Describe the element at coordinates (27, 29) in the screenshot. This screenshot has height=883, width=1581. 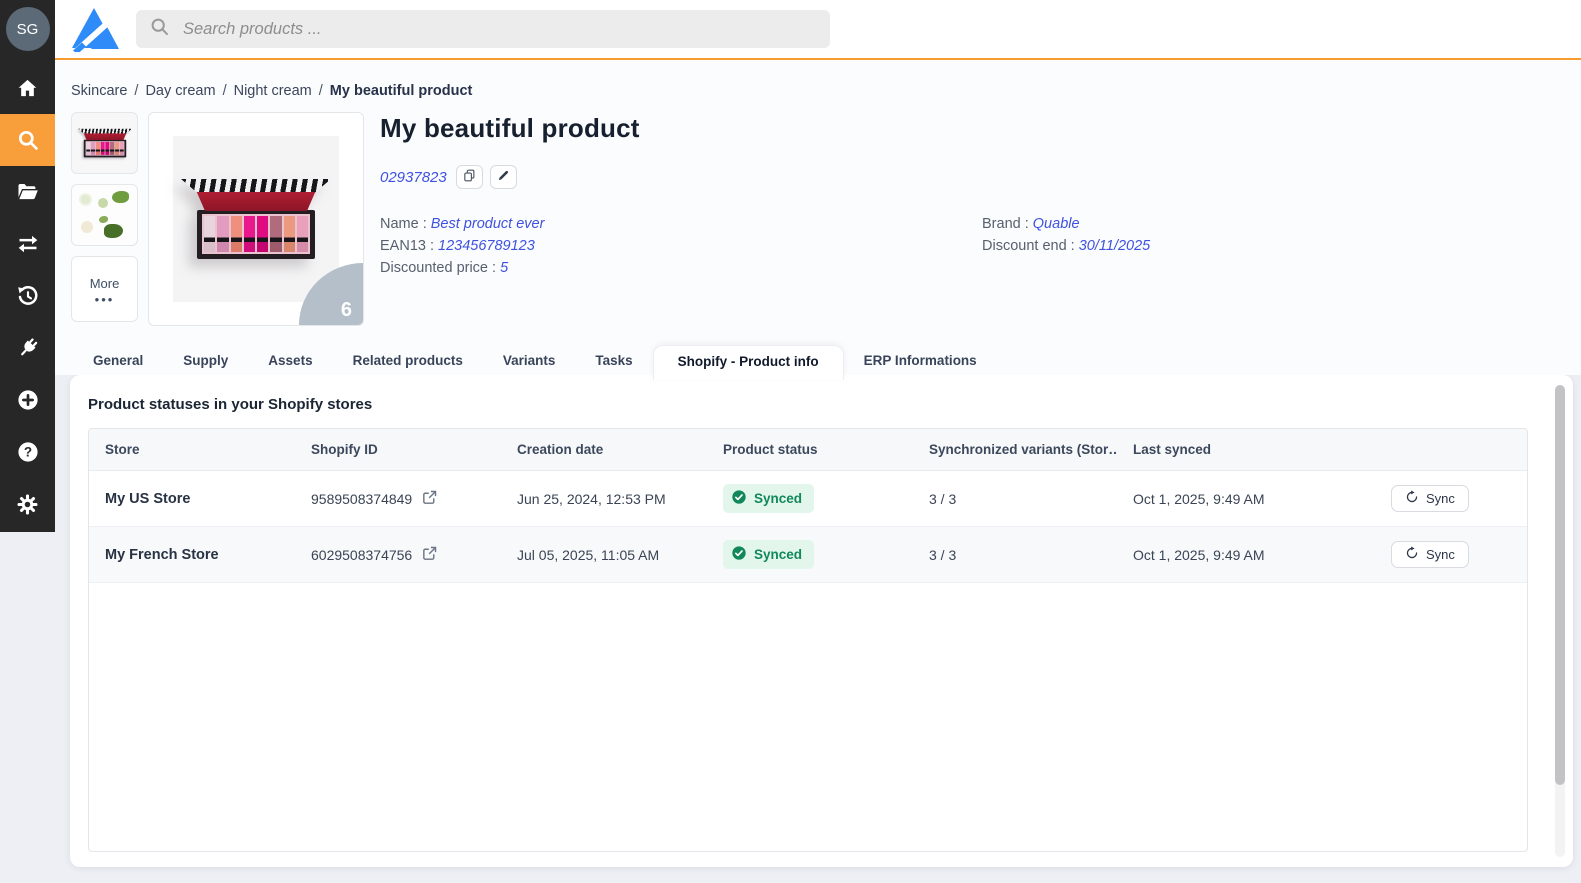
I see `avatar: SG` at that location.